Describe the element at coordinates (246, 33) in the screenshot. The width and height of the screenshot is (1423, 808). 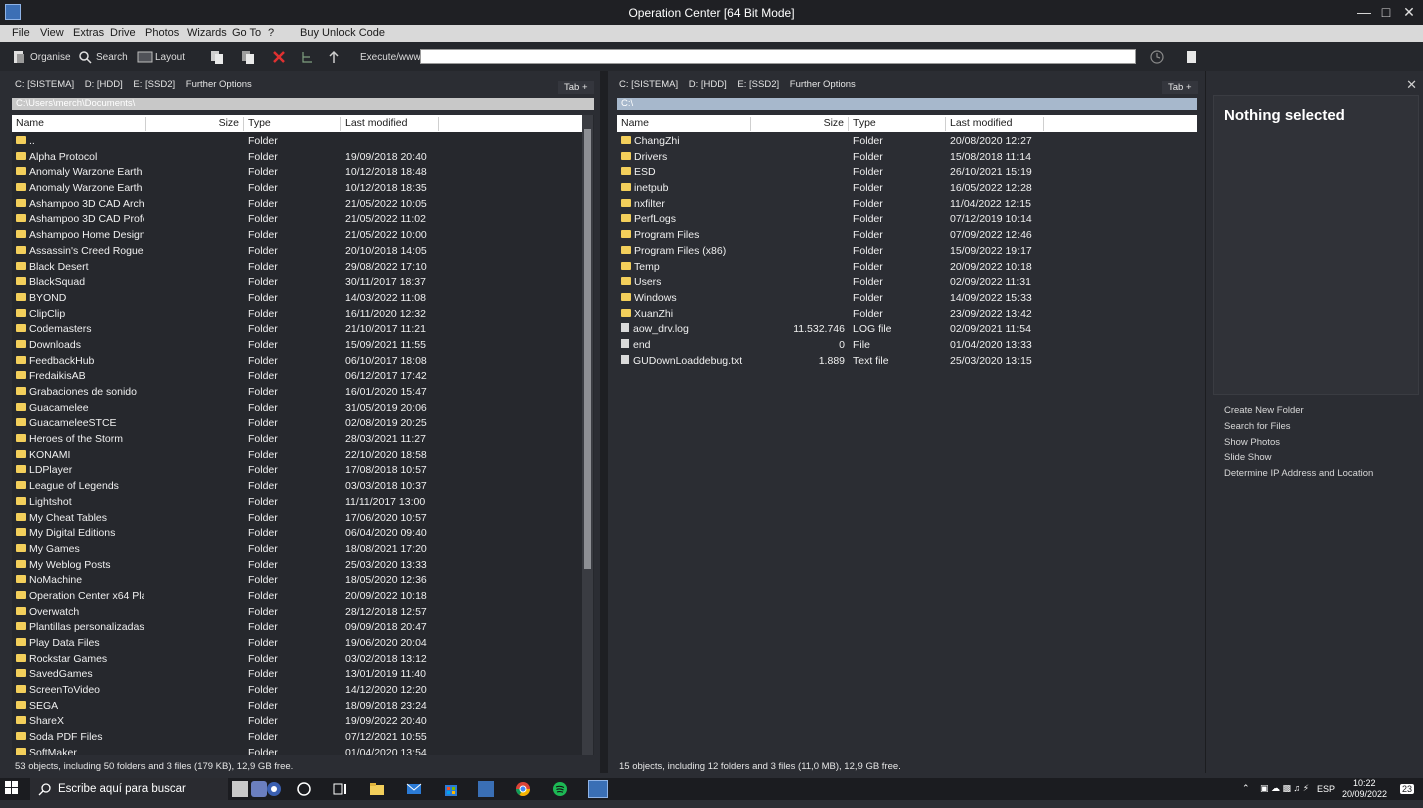
I see `menu-go-to: Go To` at that location.